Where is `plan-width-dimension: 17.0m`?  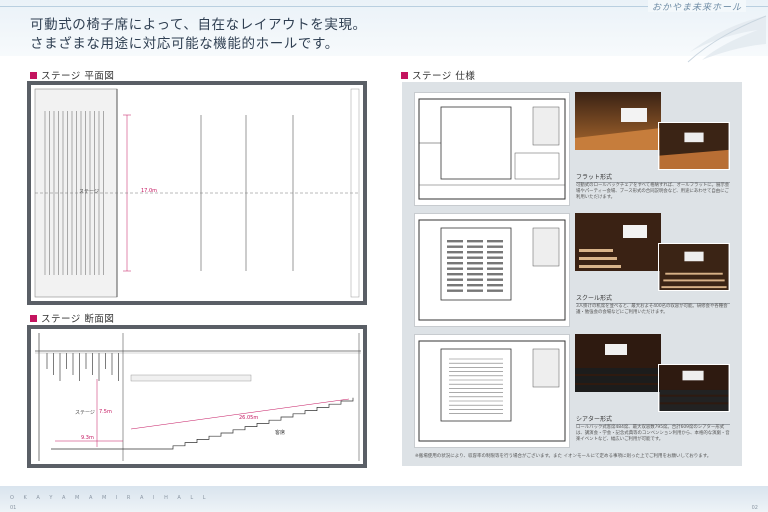
plan-width-dimension: 17.0m is located at coordinates (149, 191).